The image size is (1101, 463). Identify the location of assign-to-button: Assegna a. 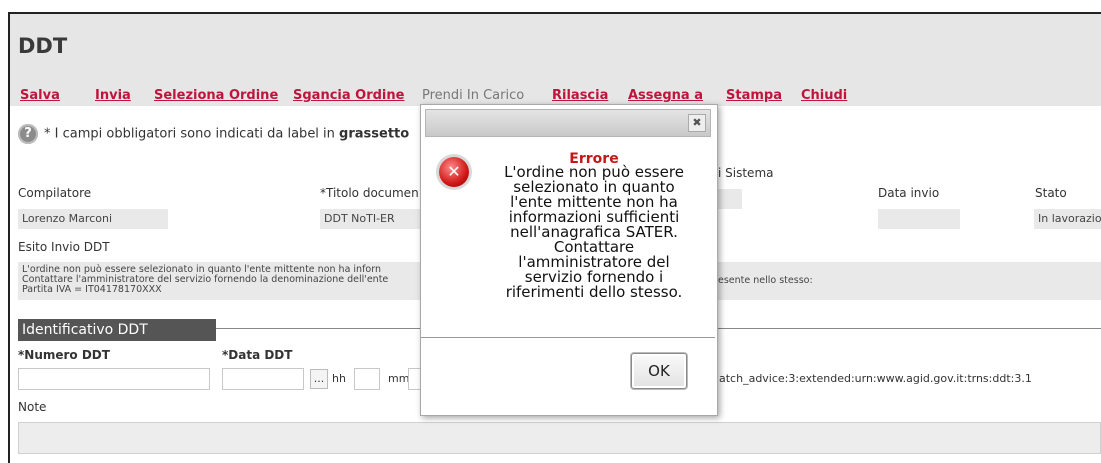
(665, 95).